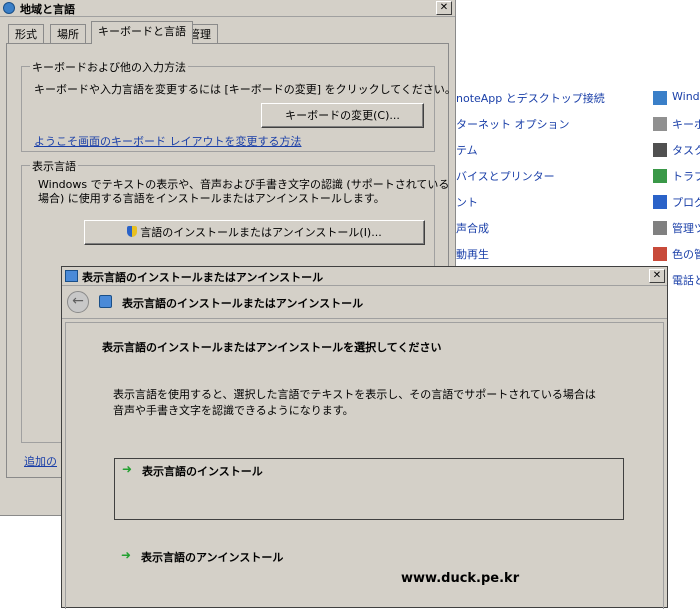 This screenshot has height=609, width=700. What do you see at coordinates (467, 202) in the screenshot?
I see `control-panel-item: ント` at bounding box center [467, 202].